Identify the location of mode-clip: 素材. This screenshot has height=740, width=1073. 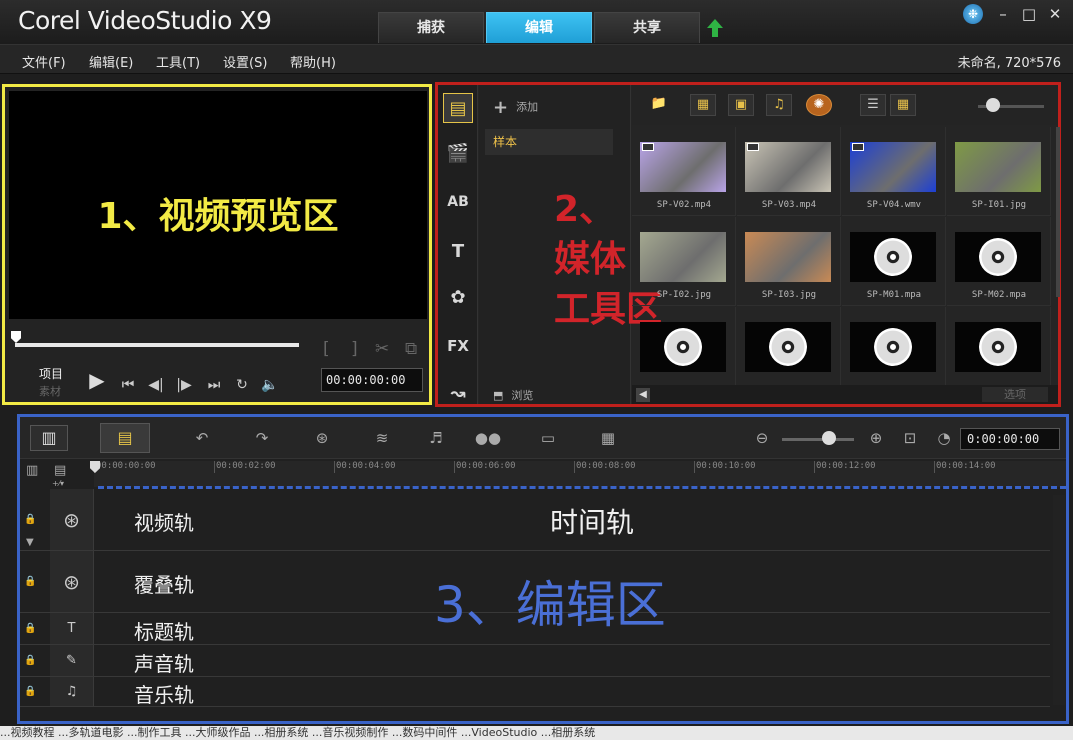
(50, 391).